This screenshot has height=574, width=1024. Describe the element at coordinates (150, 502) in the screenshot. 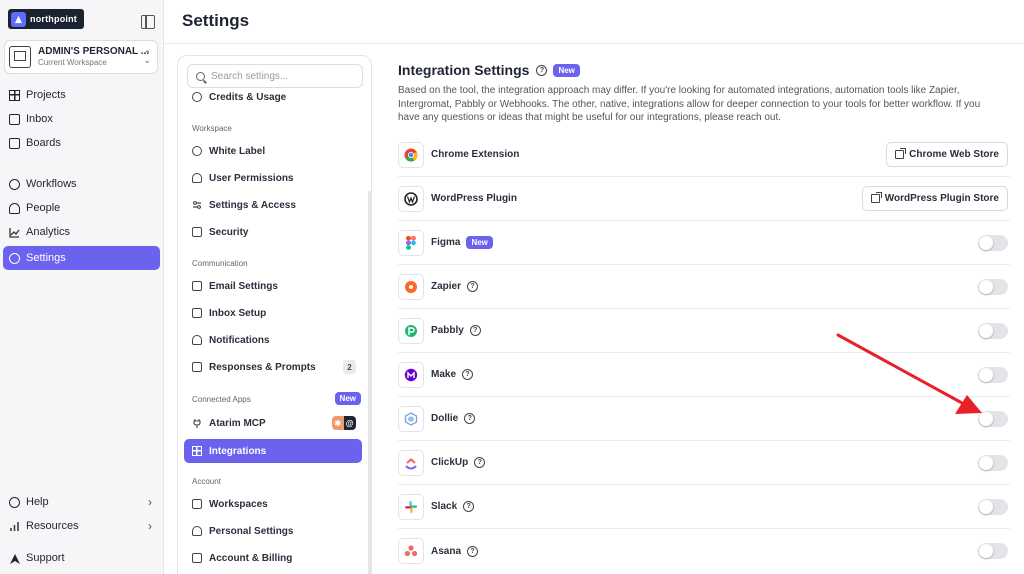

I see `chevron-right-icon: ›` at that location.